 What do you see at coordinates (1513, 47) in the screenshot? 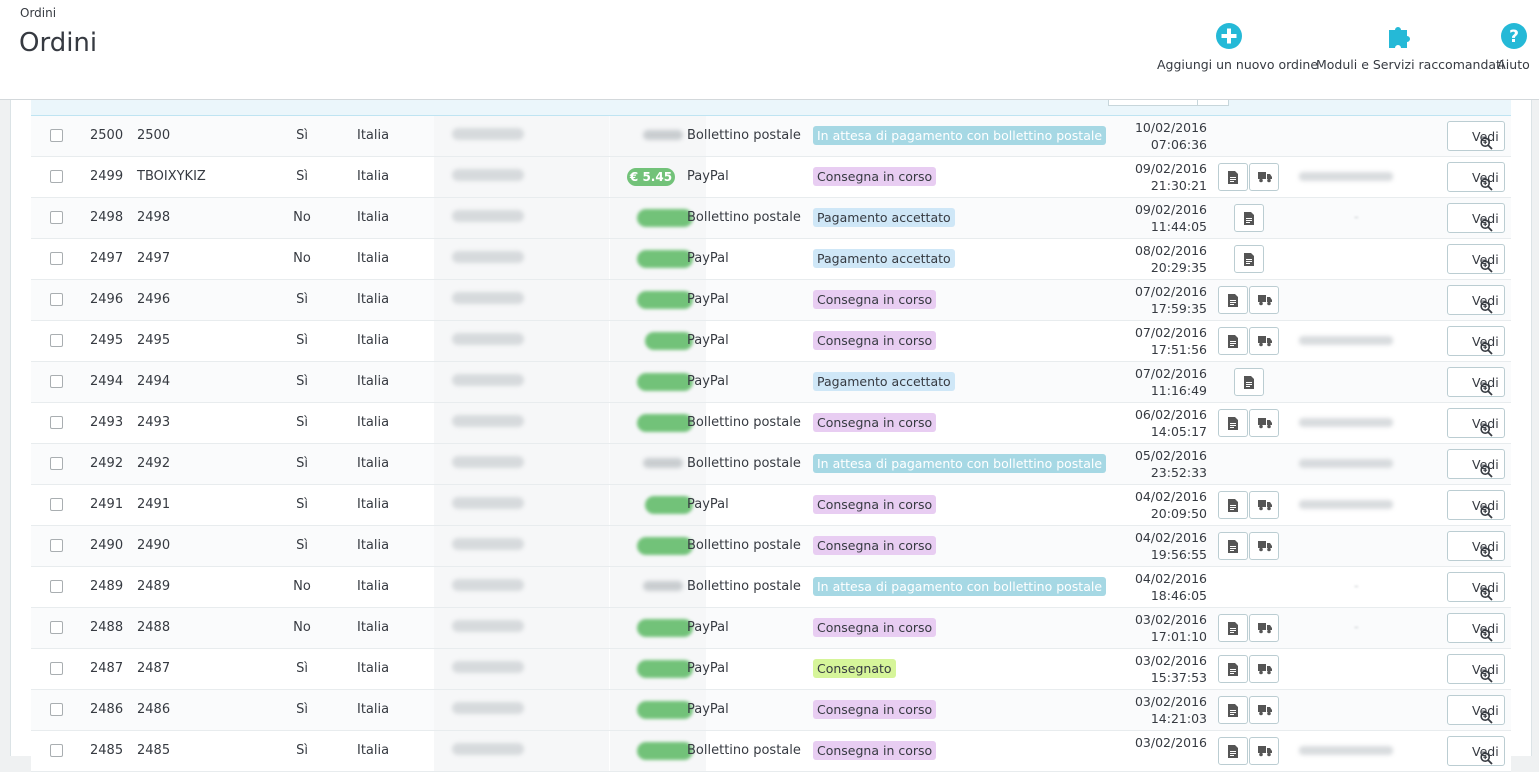
I see `help-button: ? Aiuto` at bounding box center [1513, 47].